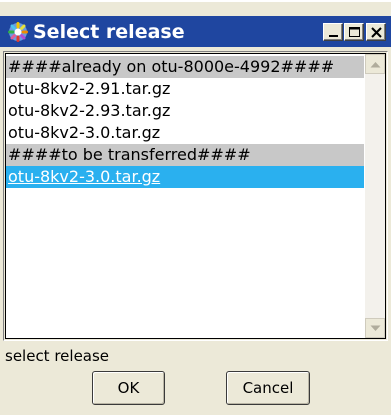 The image size is (391, 415). I want to click on list-group-header: ####to be transferred####, so click(185, 155).